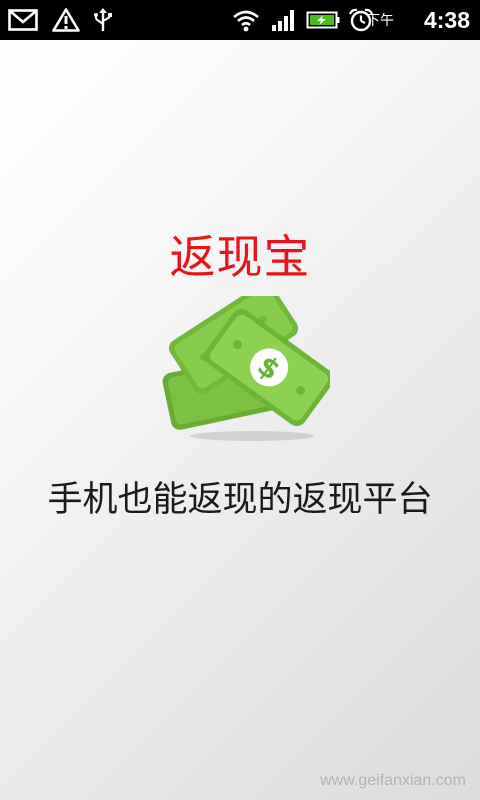 The height and width of the screenshot is (800, 480). What do you see at coordinates (283, 20) in the screenshot?
I see `signal-icon` at bounding box center [283, 20].